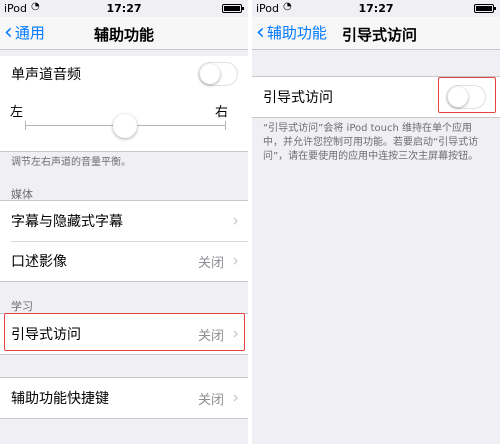 The width and height of the screenshot is (500, 444). I want to click on balance-right-label: 右, so click(221, 112).